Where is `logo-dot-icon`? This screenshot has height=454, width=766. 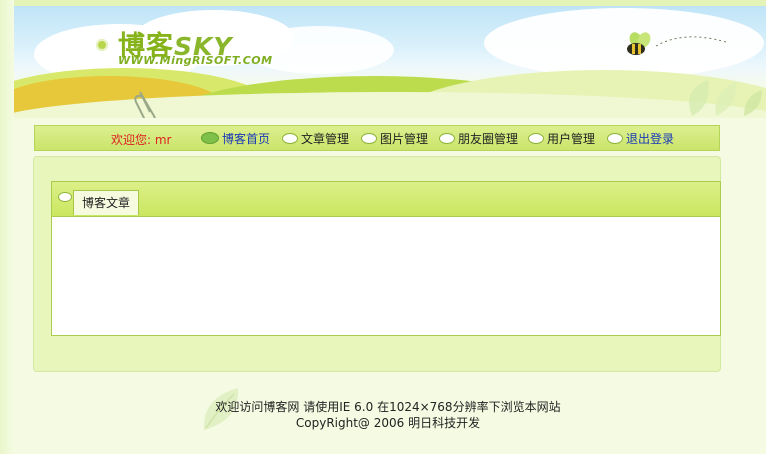
logo-dot-icon is located at coordinates (102, 45).